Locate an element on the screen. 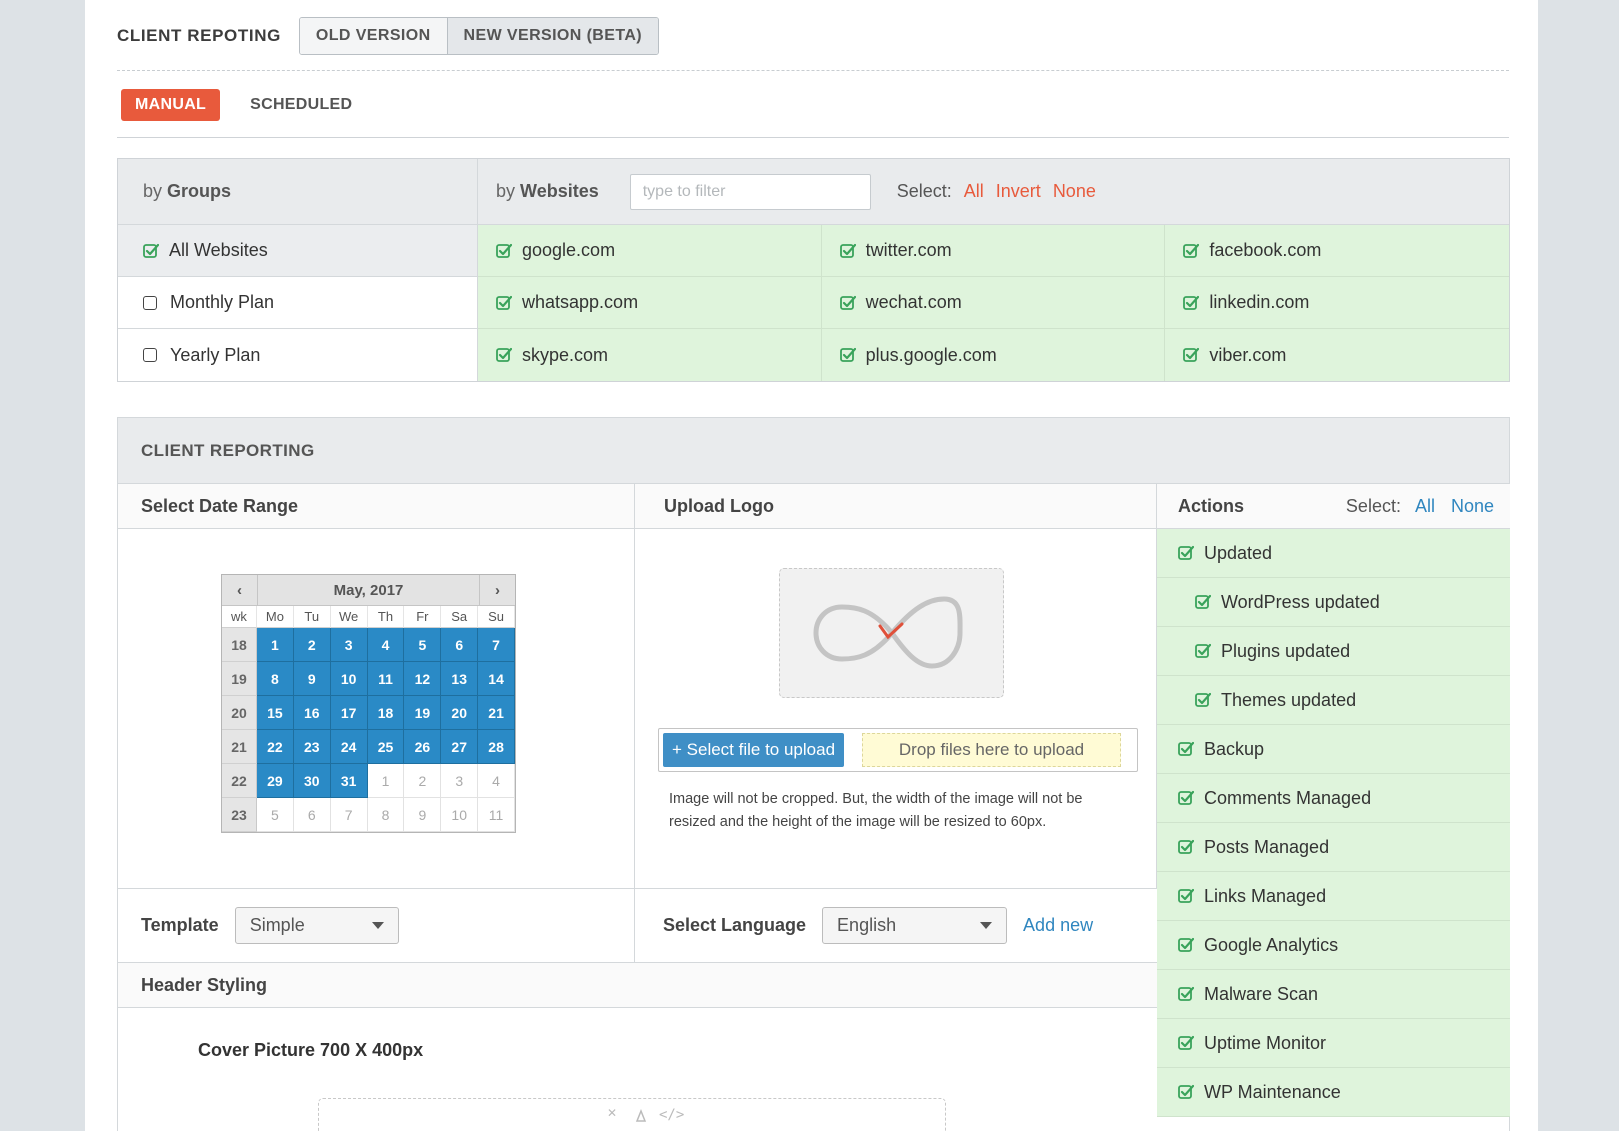 The height and width of the screenshot is (1131, 1619). action-item: Malware Scan is located at coordinates (1333, 994).